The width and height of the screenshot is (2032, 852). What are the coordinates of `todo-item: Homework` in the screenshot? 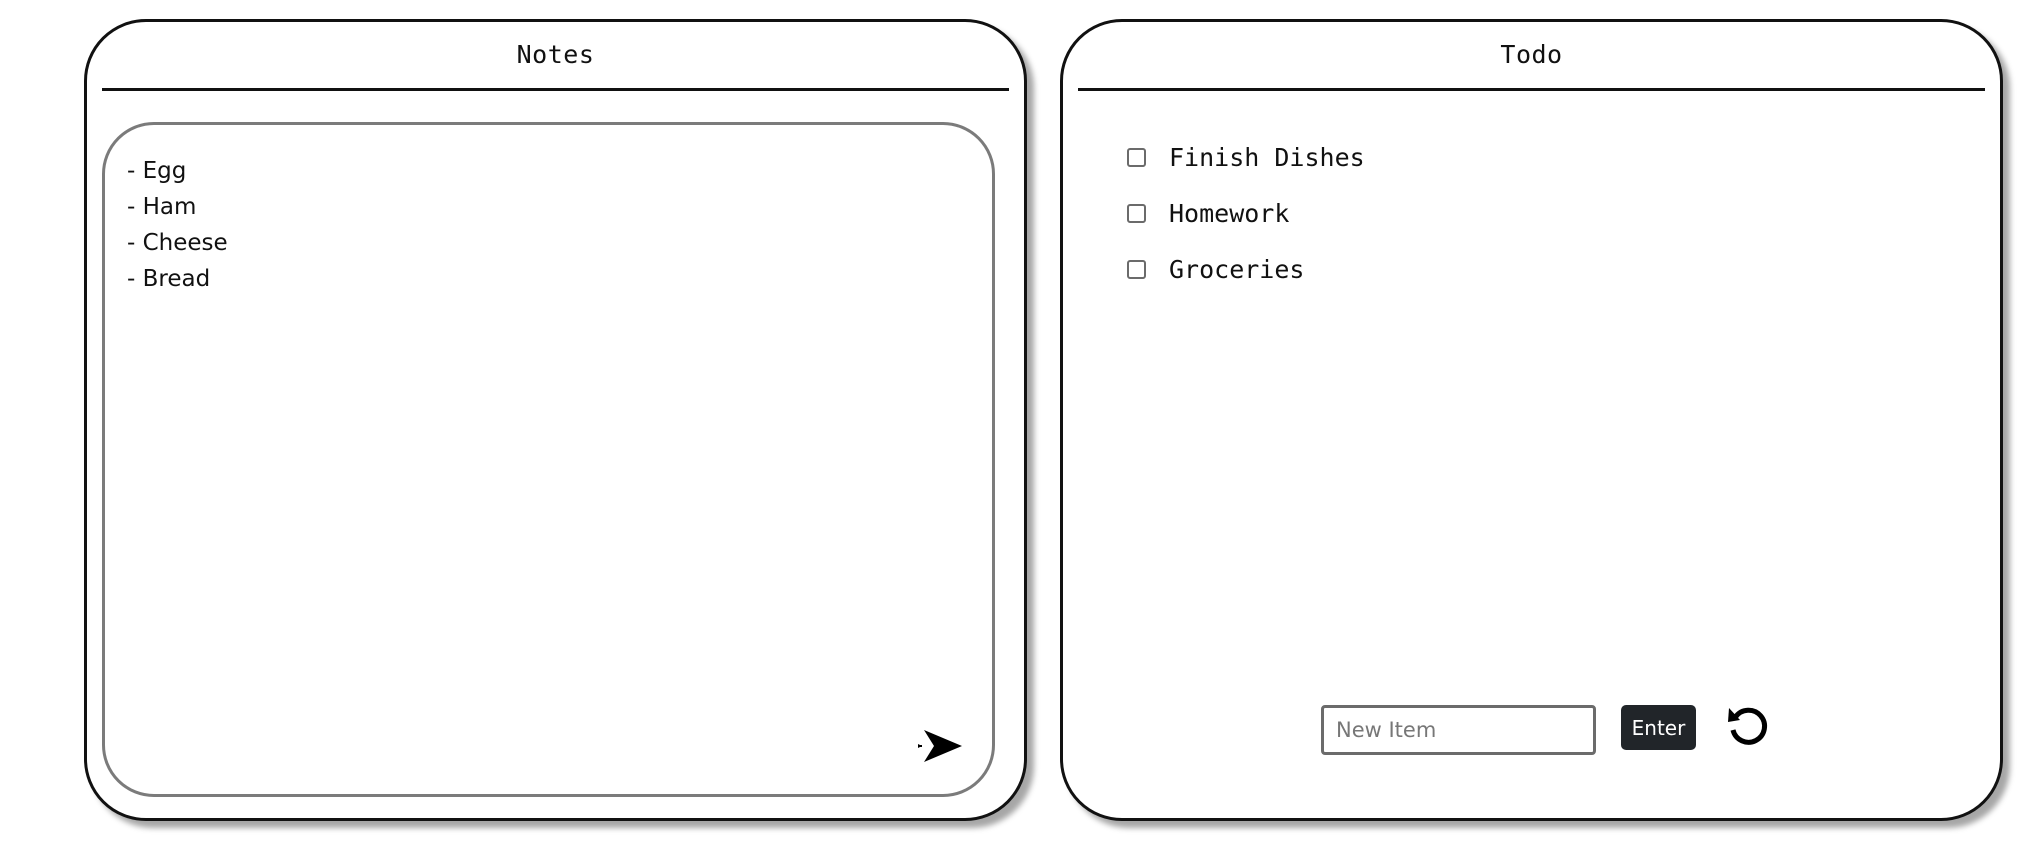 It's located at (1246, 216).